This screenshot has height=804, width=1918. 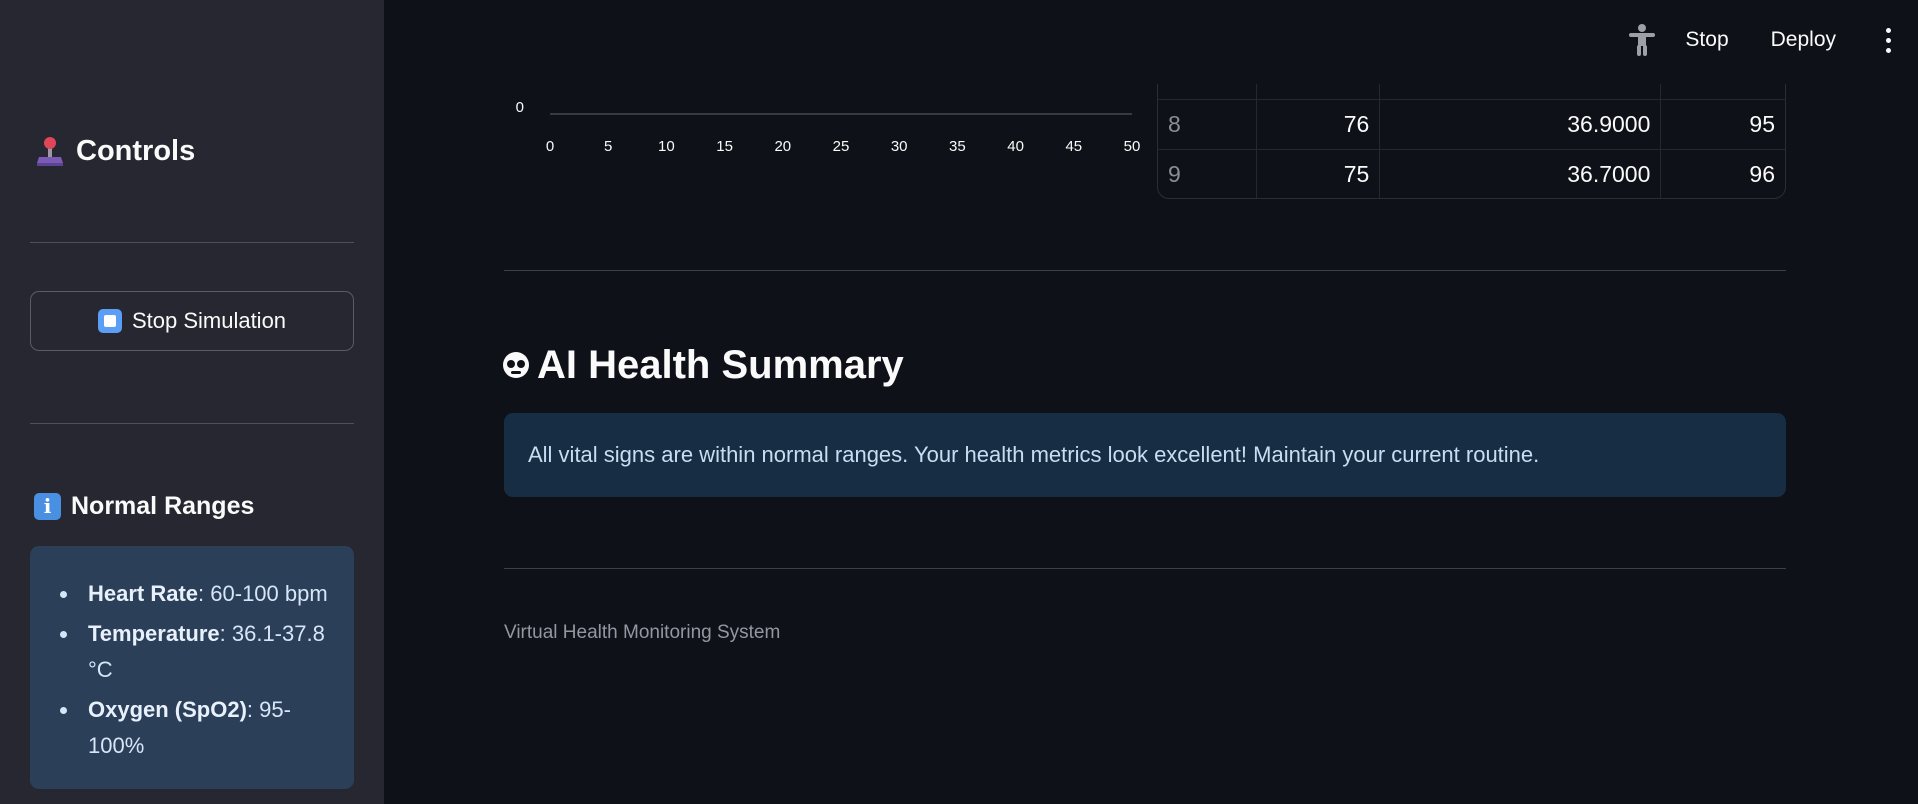 I want to click on ai-summary-title: AI Health Summary, so click(x=720, y=364).